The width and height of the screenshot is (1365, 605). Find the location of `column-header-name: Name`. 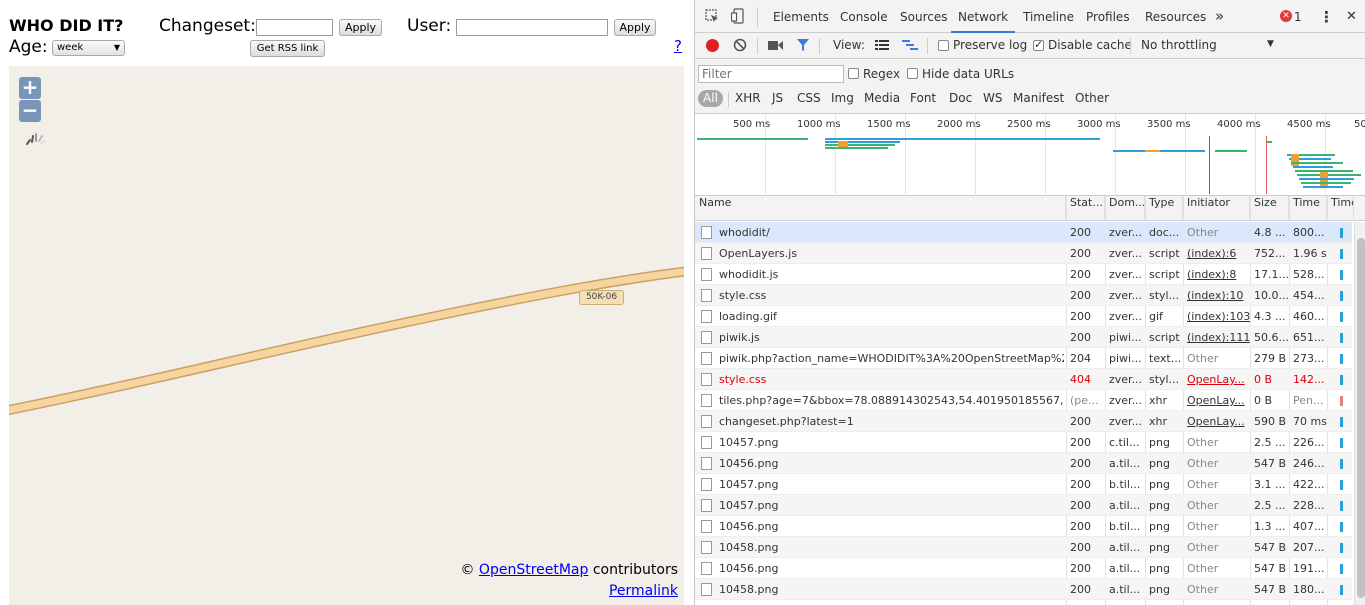

column-header-name: Name is located at coordinates (880, 208).